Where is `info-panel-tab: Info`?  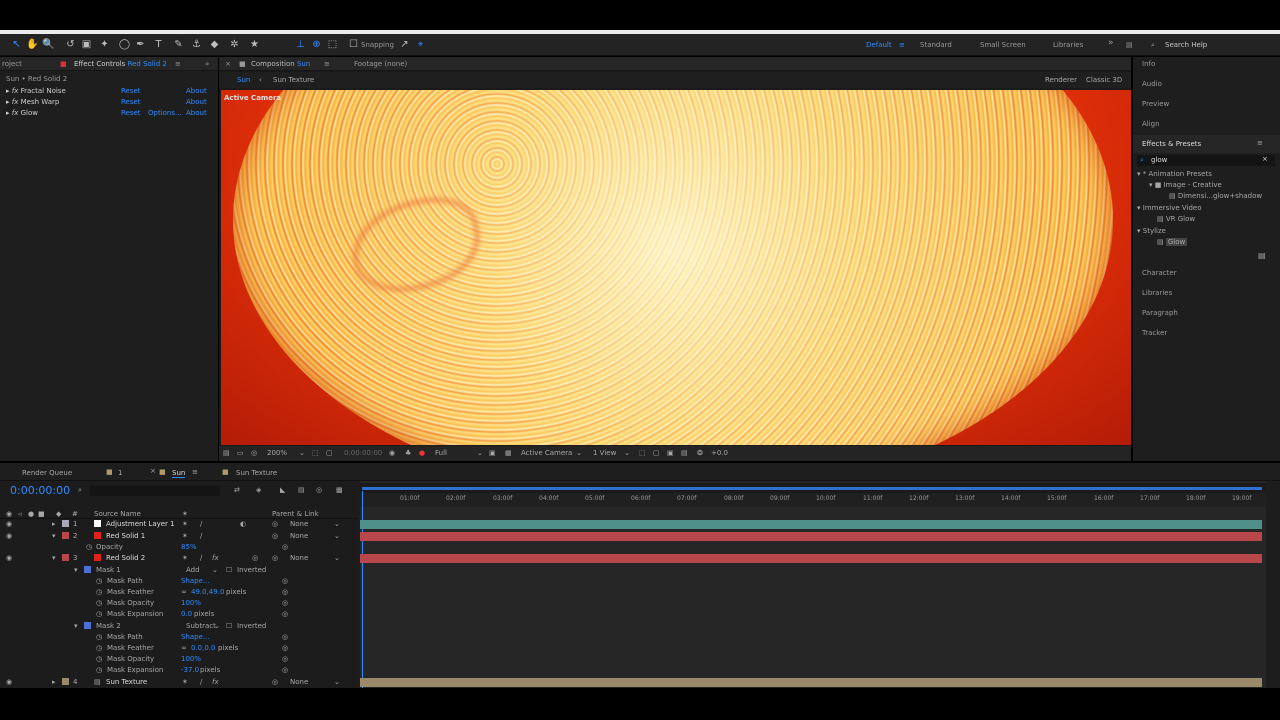 info-panel-tab: Info is located at coordinates (1148, 64).